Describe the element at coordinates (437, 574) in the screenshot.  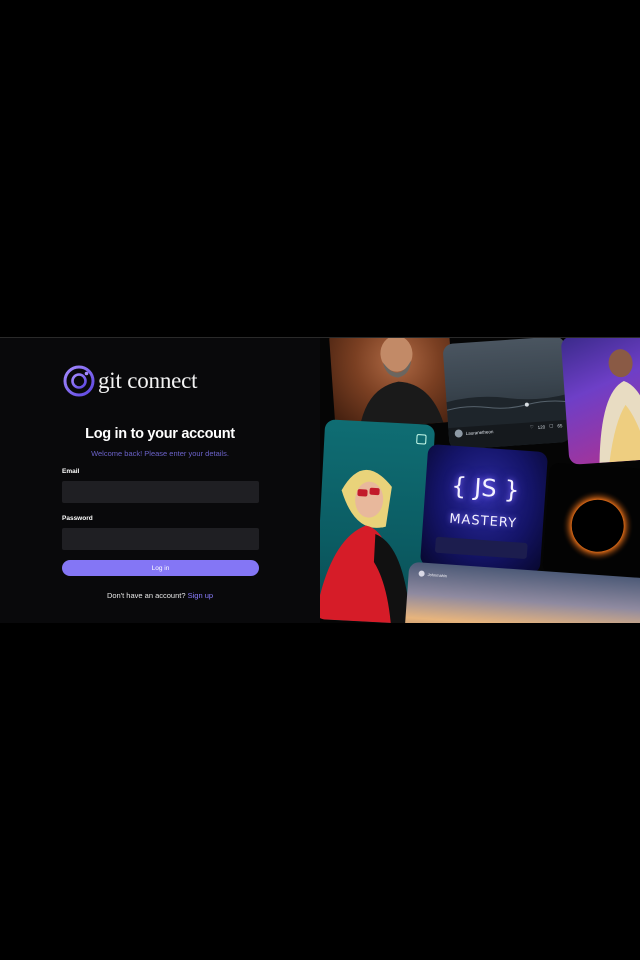
I see `sunset-username: Johnmahin` at that location.